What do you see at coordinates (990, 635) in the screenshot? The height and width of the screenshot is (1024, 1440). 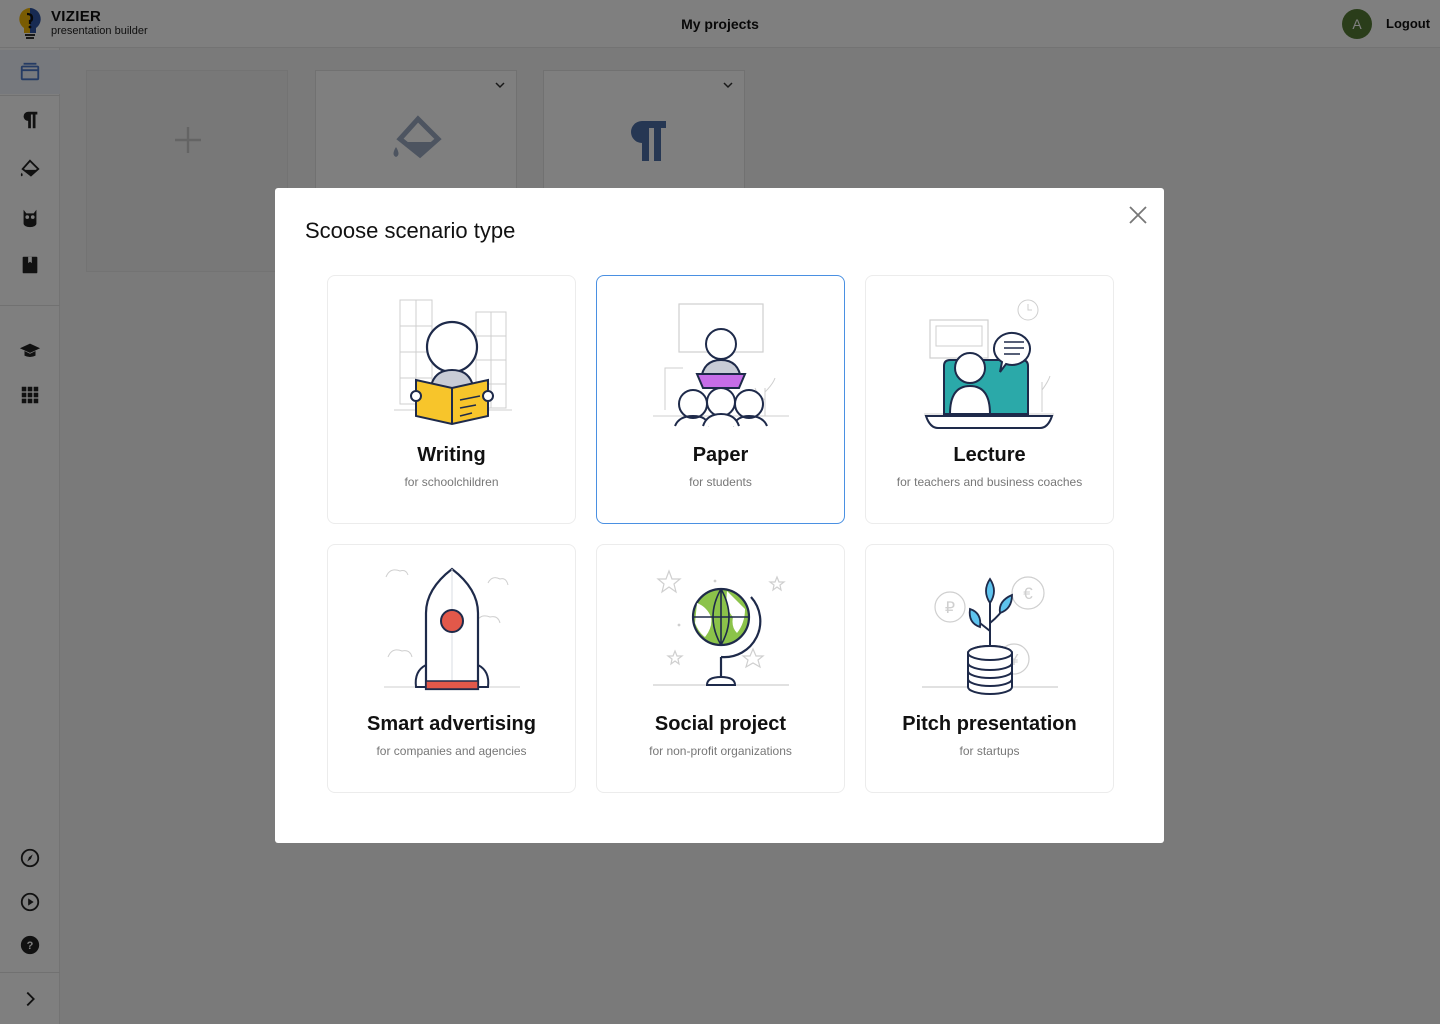 I see `money-plant-illustration: ₽ € ¥` at bounding box center [990, 635].